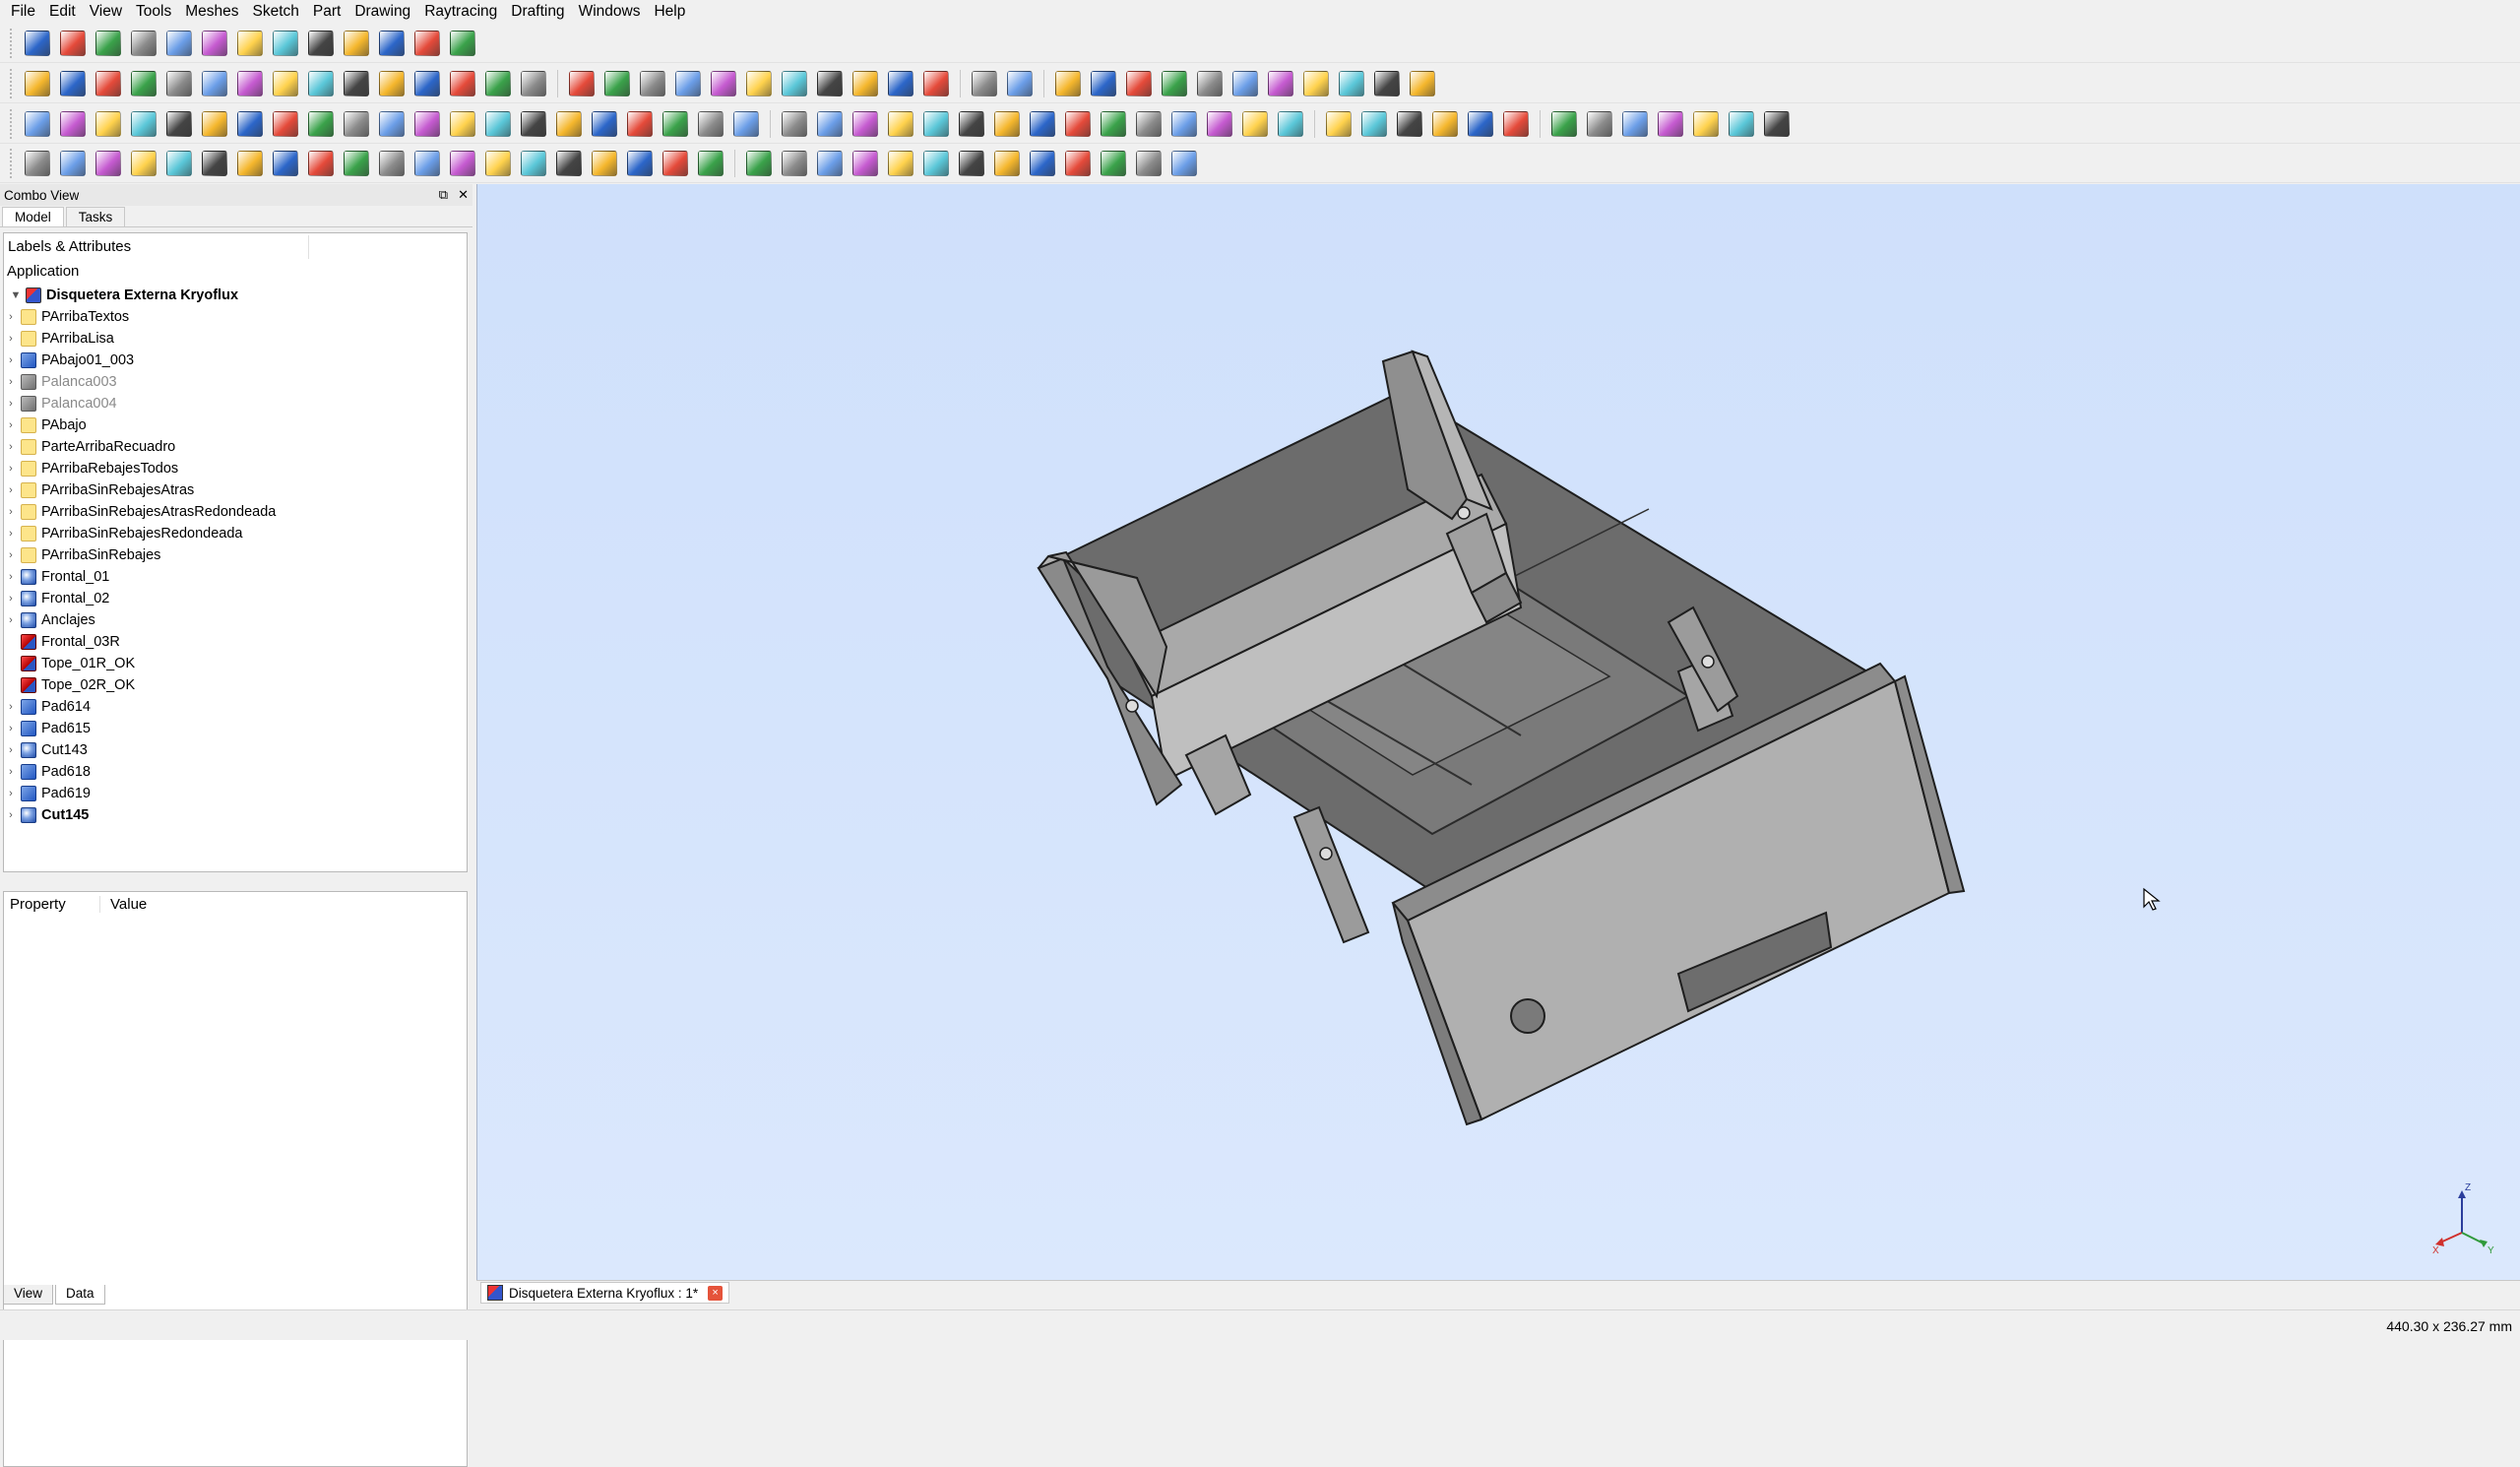 The image size is (2520, 1467). I want to click on tree-item-parribasinrebajesatrasredondeada: › PArribaSinRebajesAtrasRedondeada, so click(235, 512).